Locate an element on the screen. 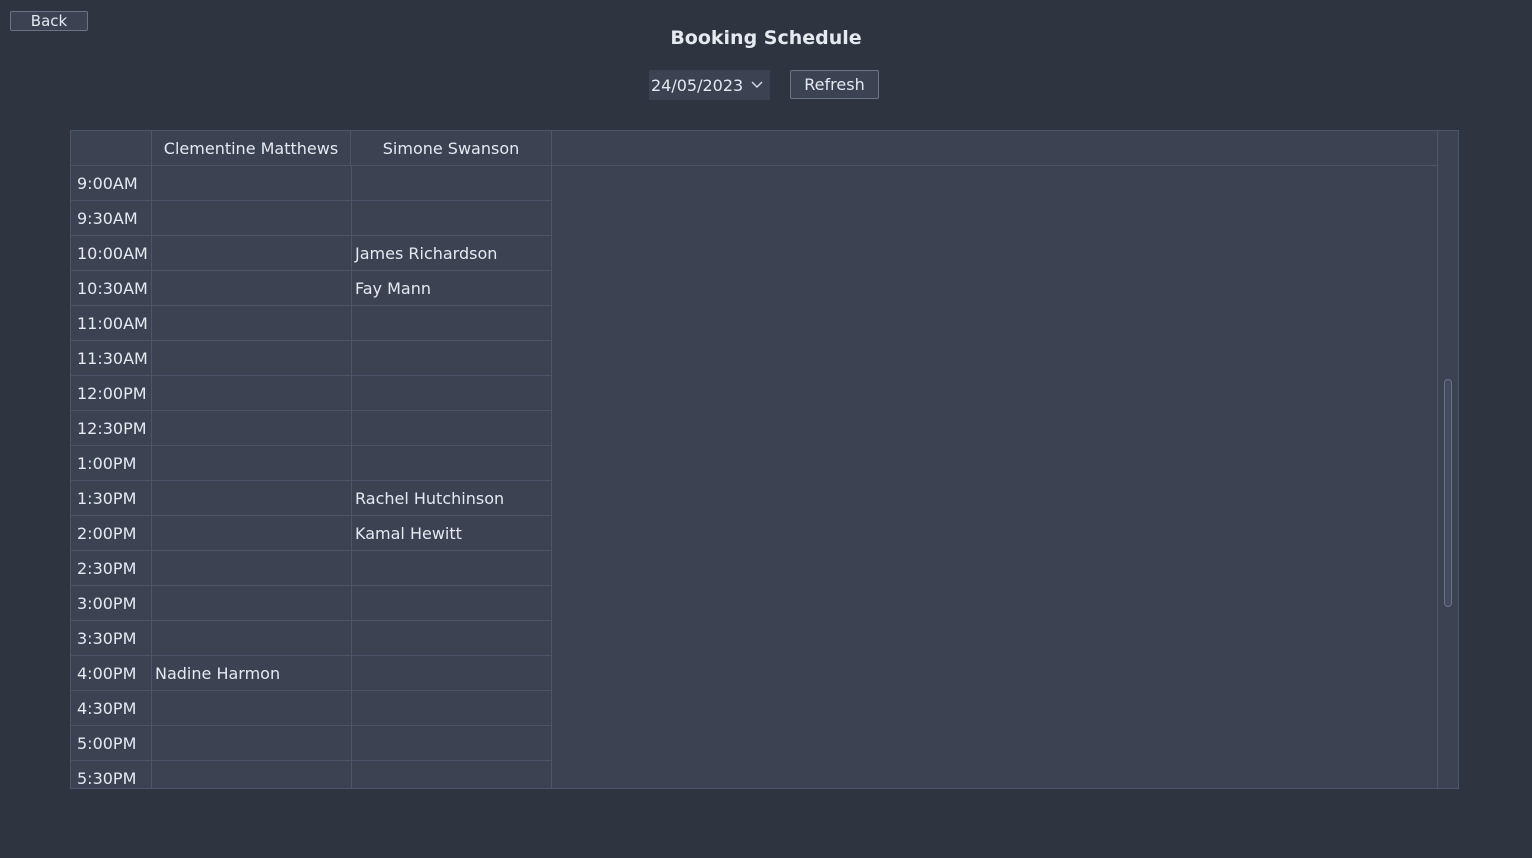 Image resolution: width=1532 pixels, height=858 pixels. time-slot-label: 12:00PM is located at coordinates (111, 393).